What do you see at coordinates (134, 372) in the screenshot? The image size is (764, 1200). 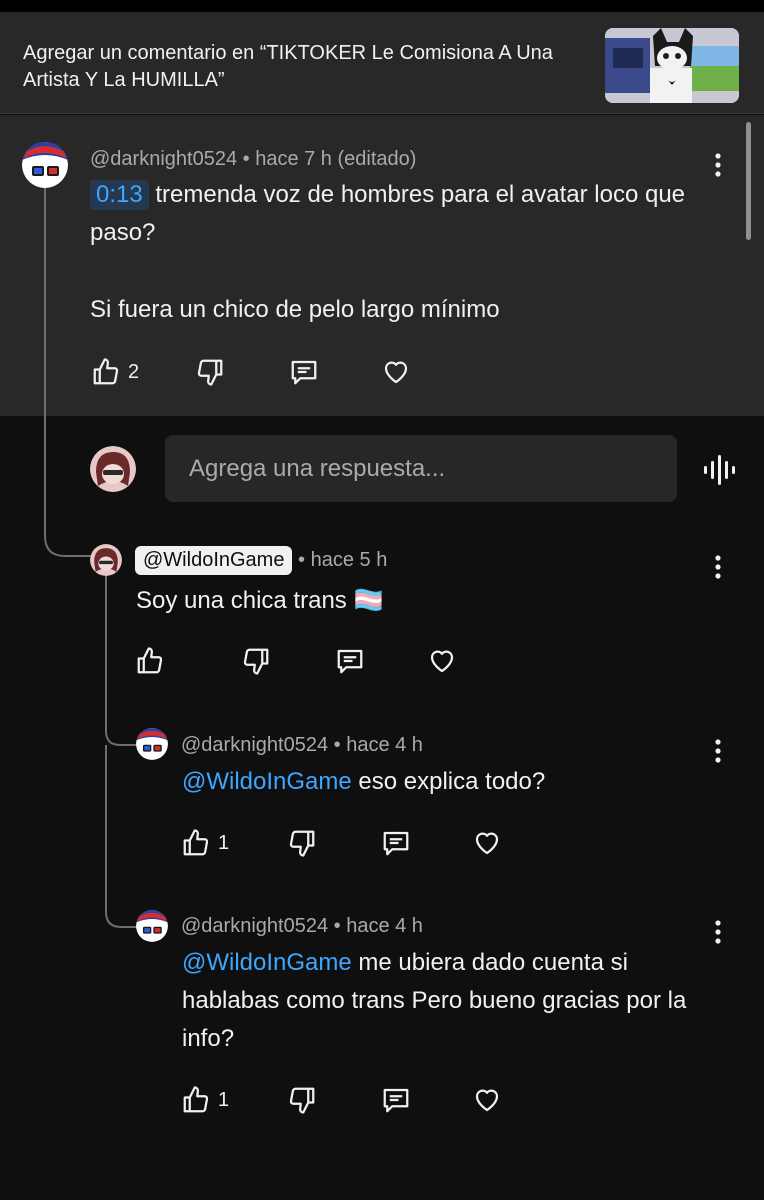 I see `like-count: 2` at bounding box center [134, 372].